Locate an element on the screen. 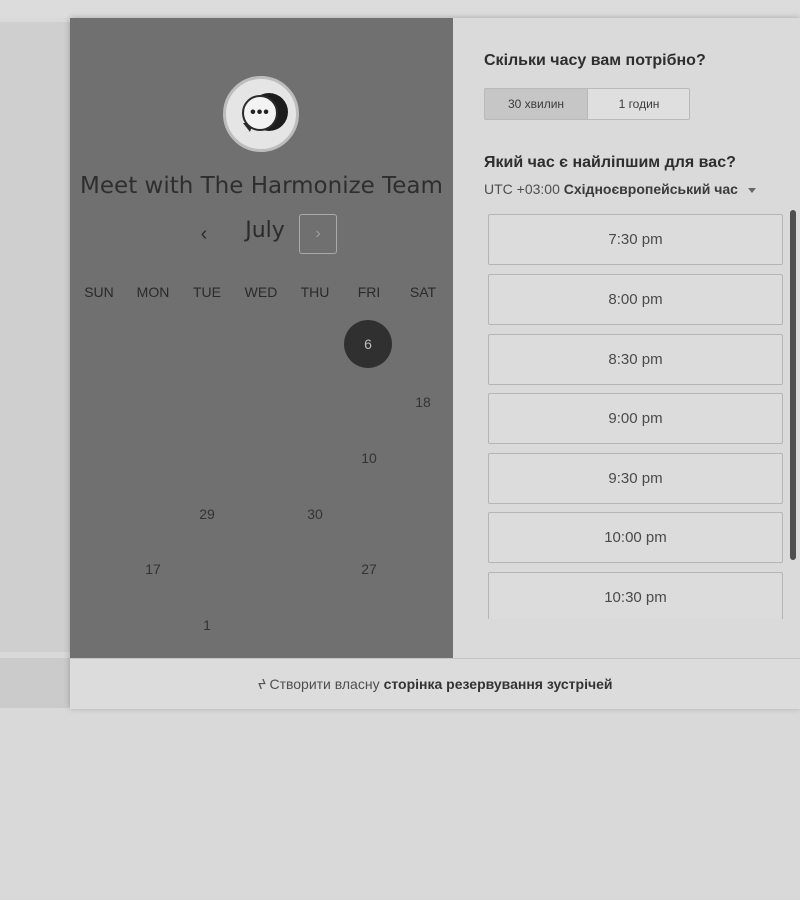  footer-link: сторінка резервування зустрічей is located at coordinates (498, 684).